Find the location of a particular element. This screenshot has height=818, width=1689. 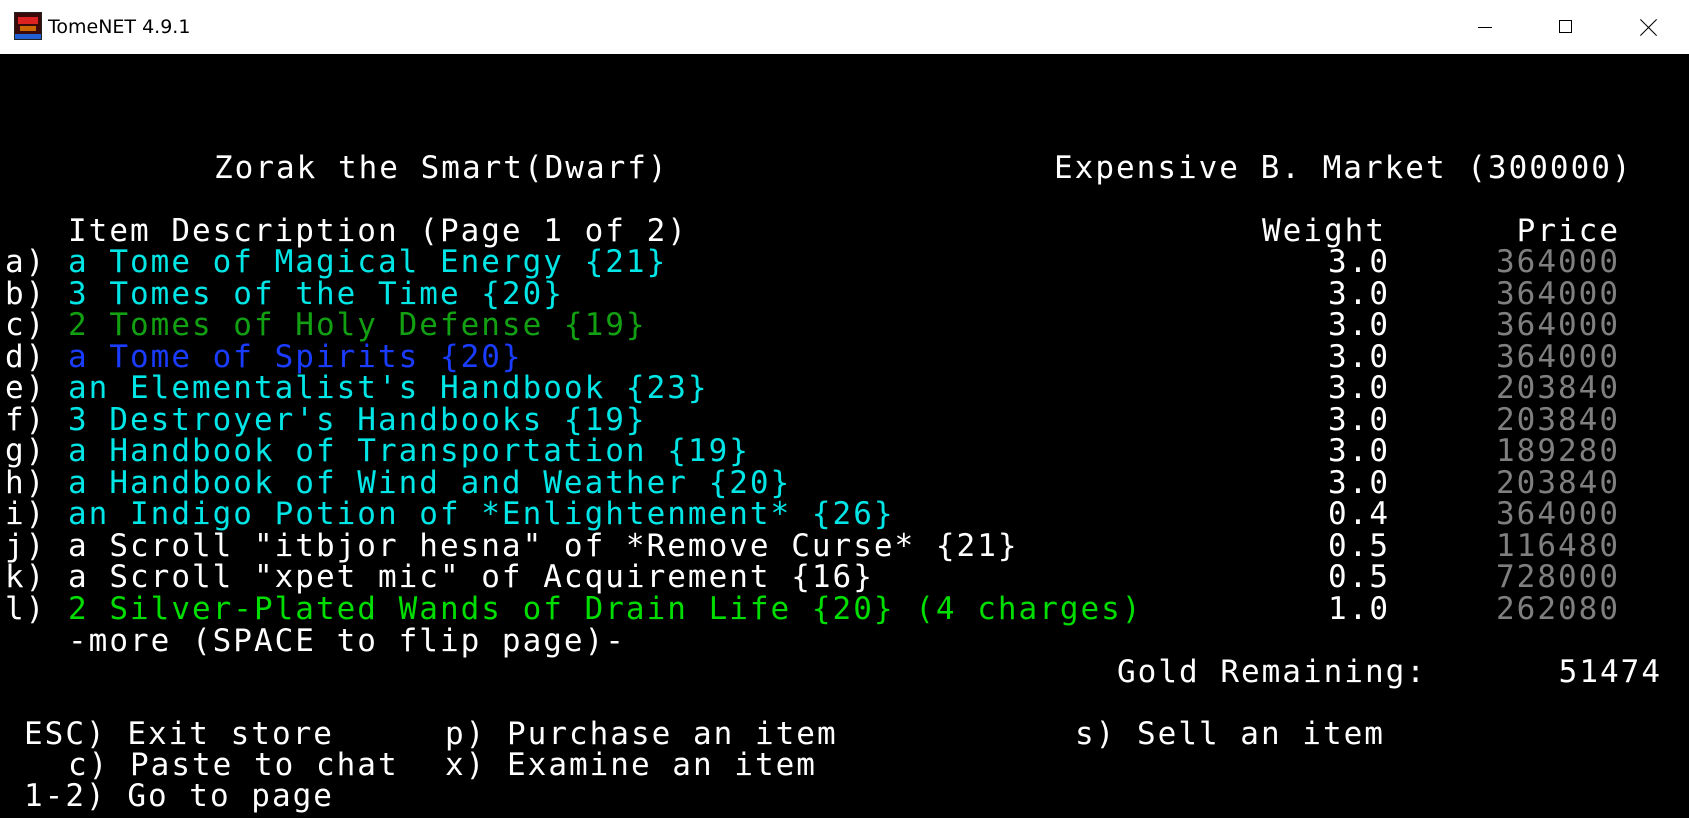

go-to-page-command: 1-2) Go to page is located at coordinates (179, 796).